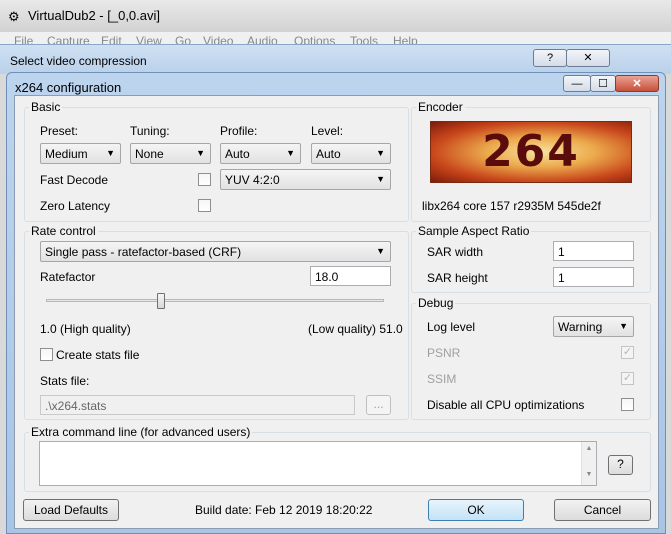 This screenshot has width=671, height=534. What do you see at coordinates (85, 329) in the screenshot?
I see `slider-min-label: 1.0 (High quality)` at bounding box center [85, 329].